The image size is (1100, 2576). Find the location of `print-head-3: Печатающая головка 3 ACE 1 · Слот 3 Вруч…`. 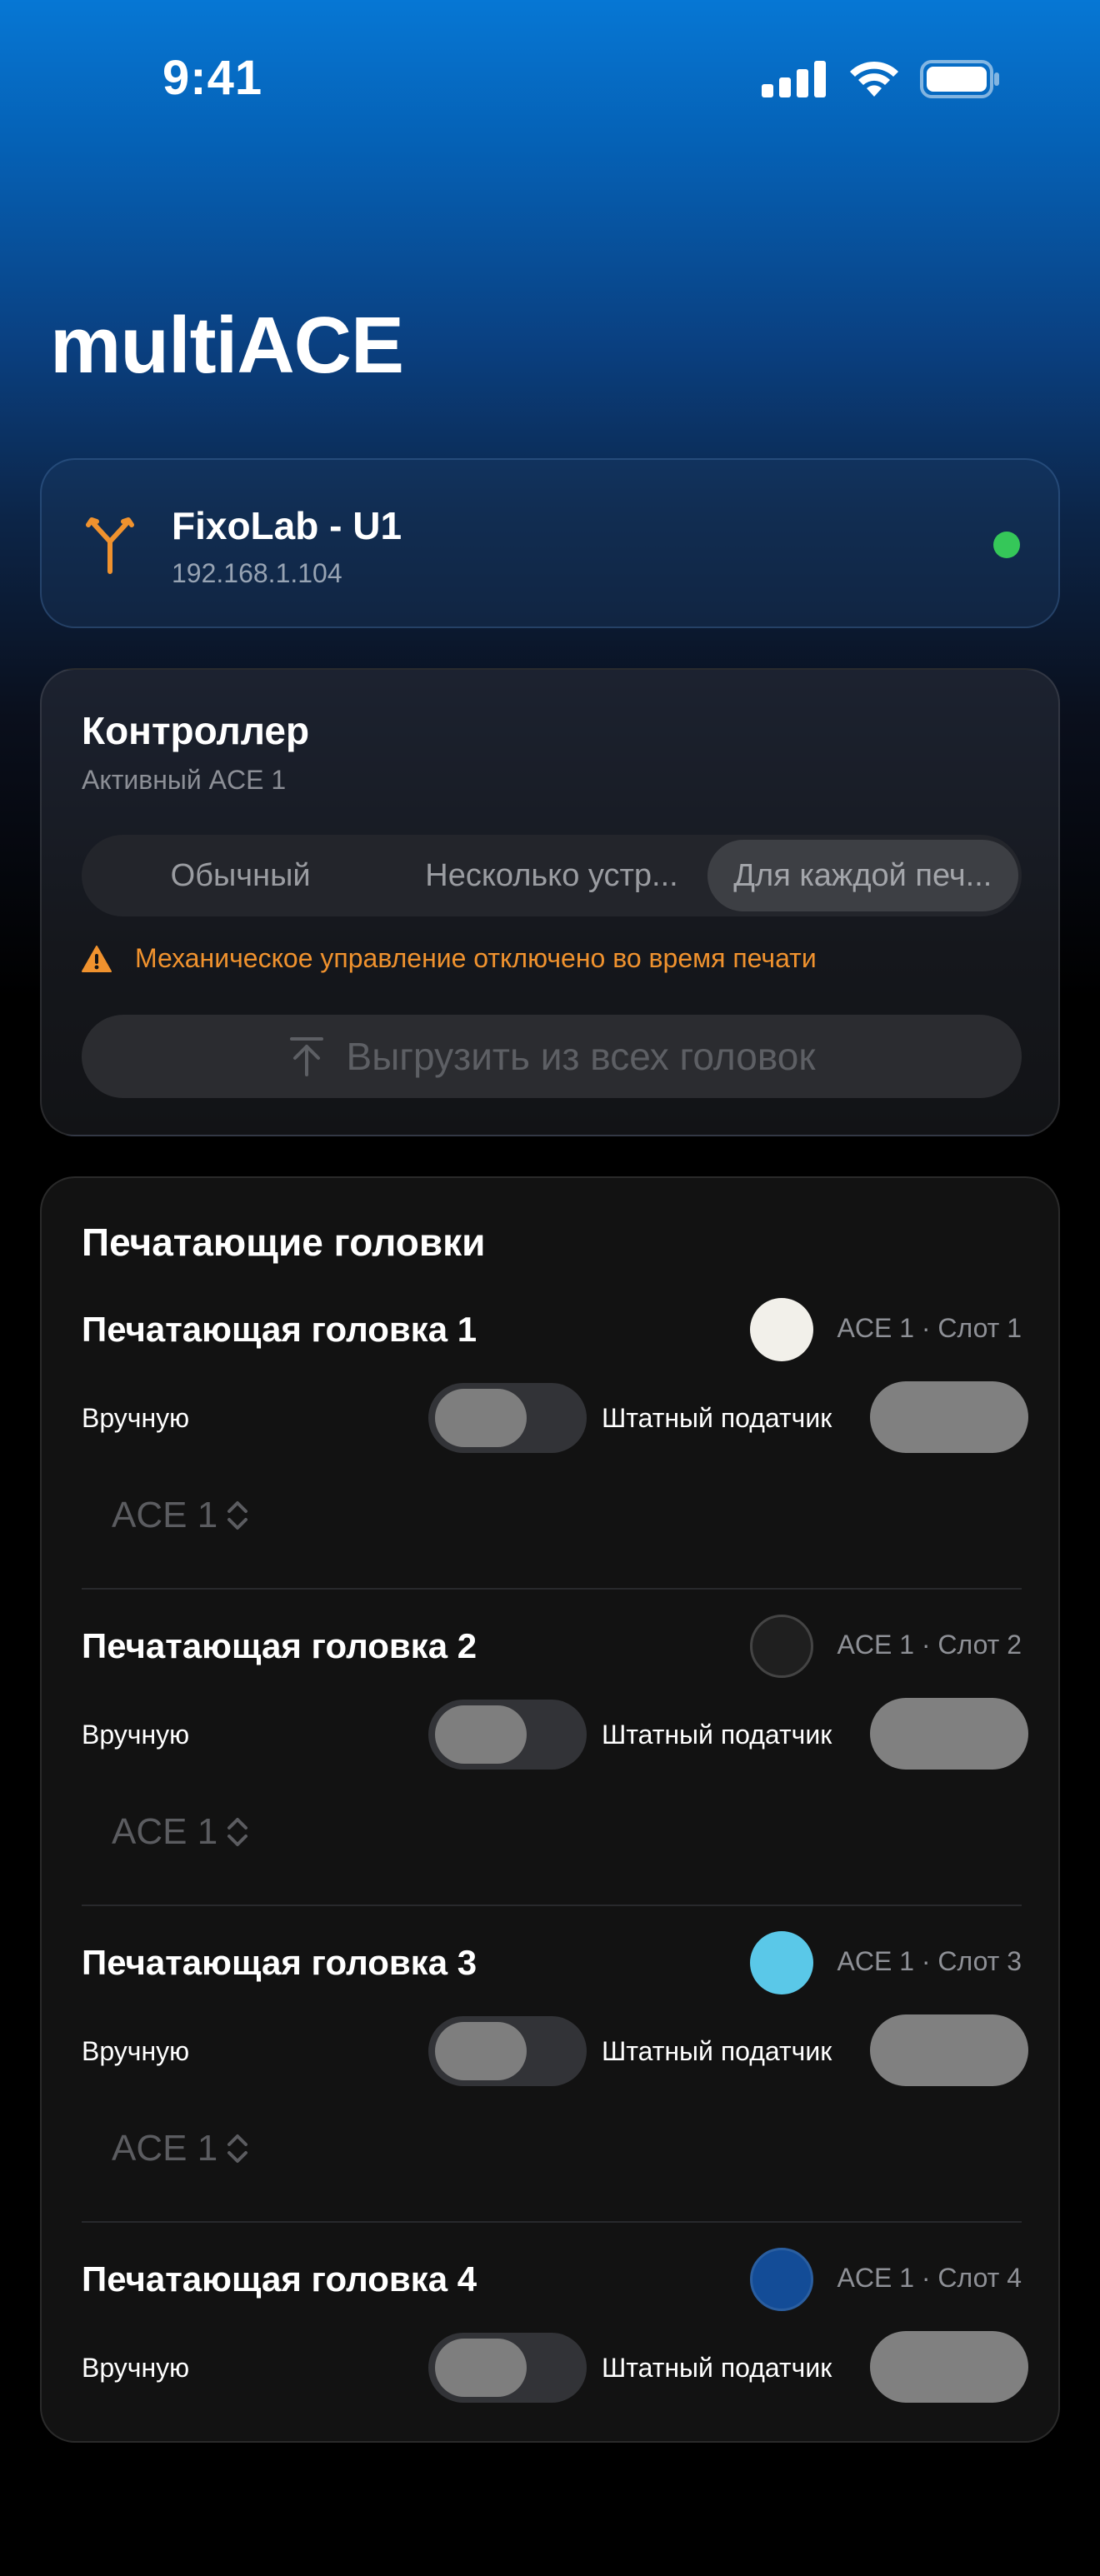

print-head-3: Печатающая головка 3 ACE 1 · Слот 3 Вруч… is located at coordinates (555, 2095).